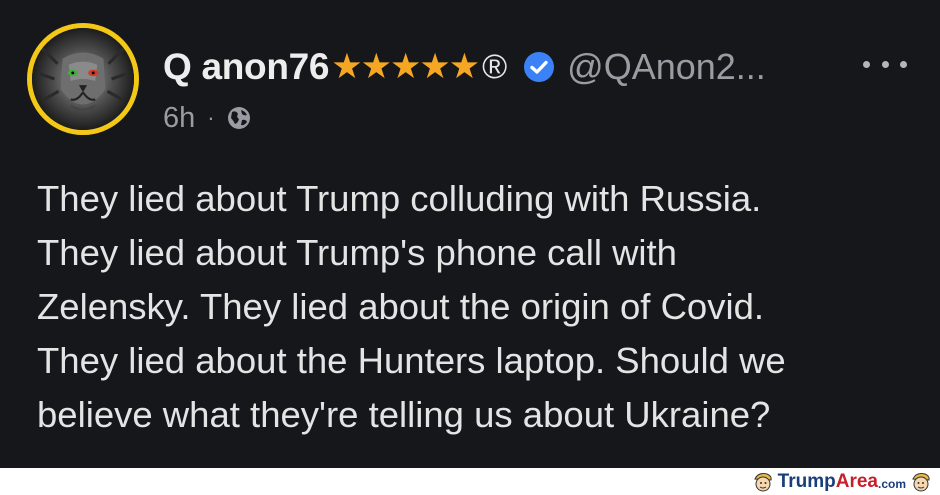  I want to click on author-name: Q anon76, so click(246, 67).